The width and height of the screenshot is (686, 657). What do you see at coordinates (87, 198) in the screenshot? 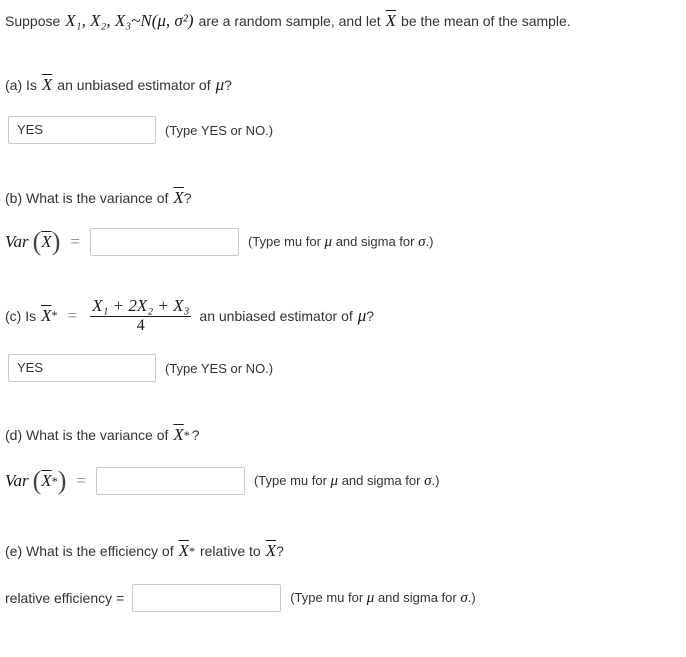
I see `part-b-prefix: (b) What is the variance of` at bounding box center [87, 198].